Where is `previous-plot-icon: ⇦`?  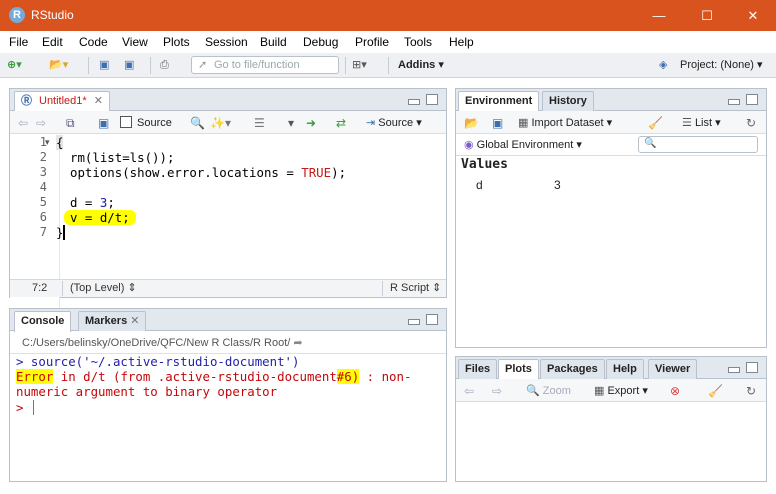 previous-plot-icon: ⇦ is located at coordinates (469, 391).